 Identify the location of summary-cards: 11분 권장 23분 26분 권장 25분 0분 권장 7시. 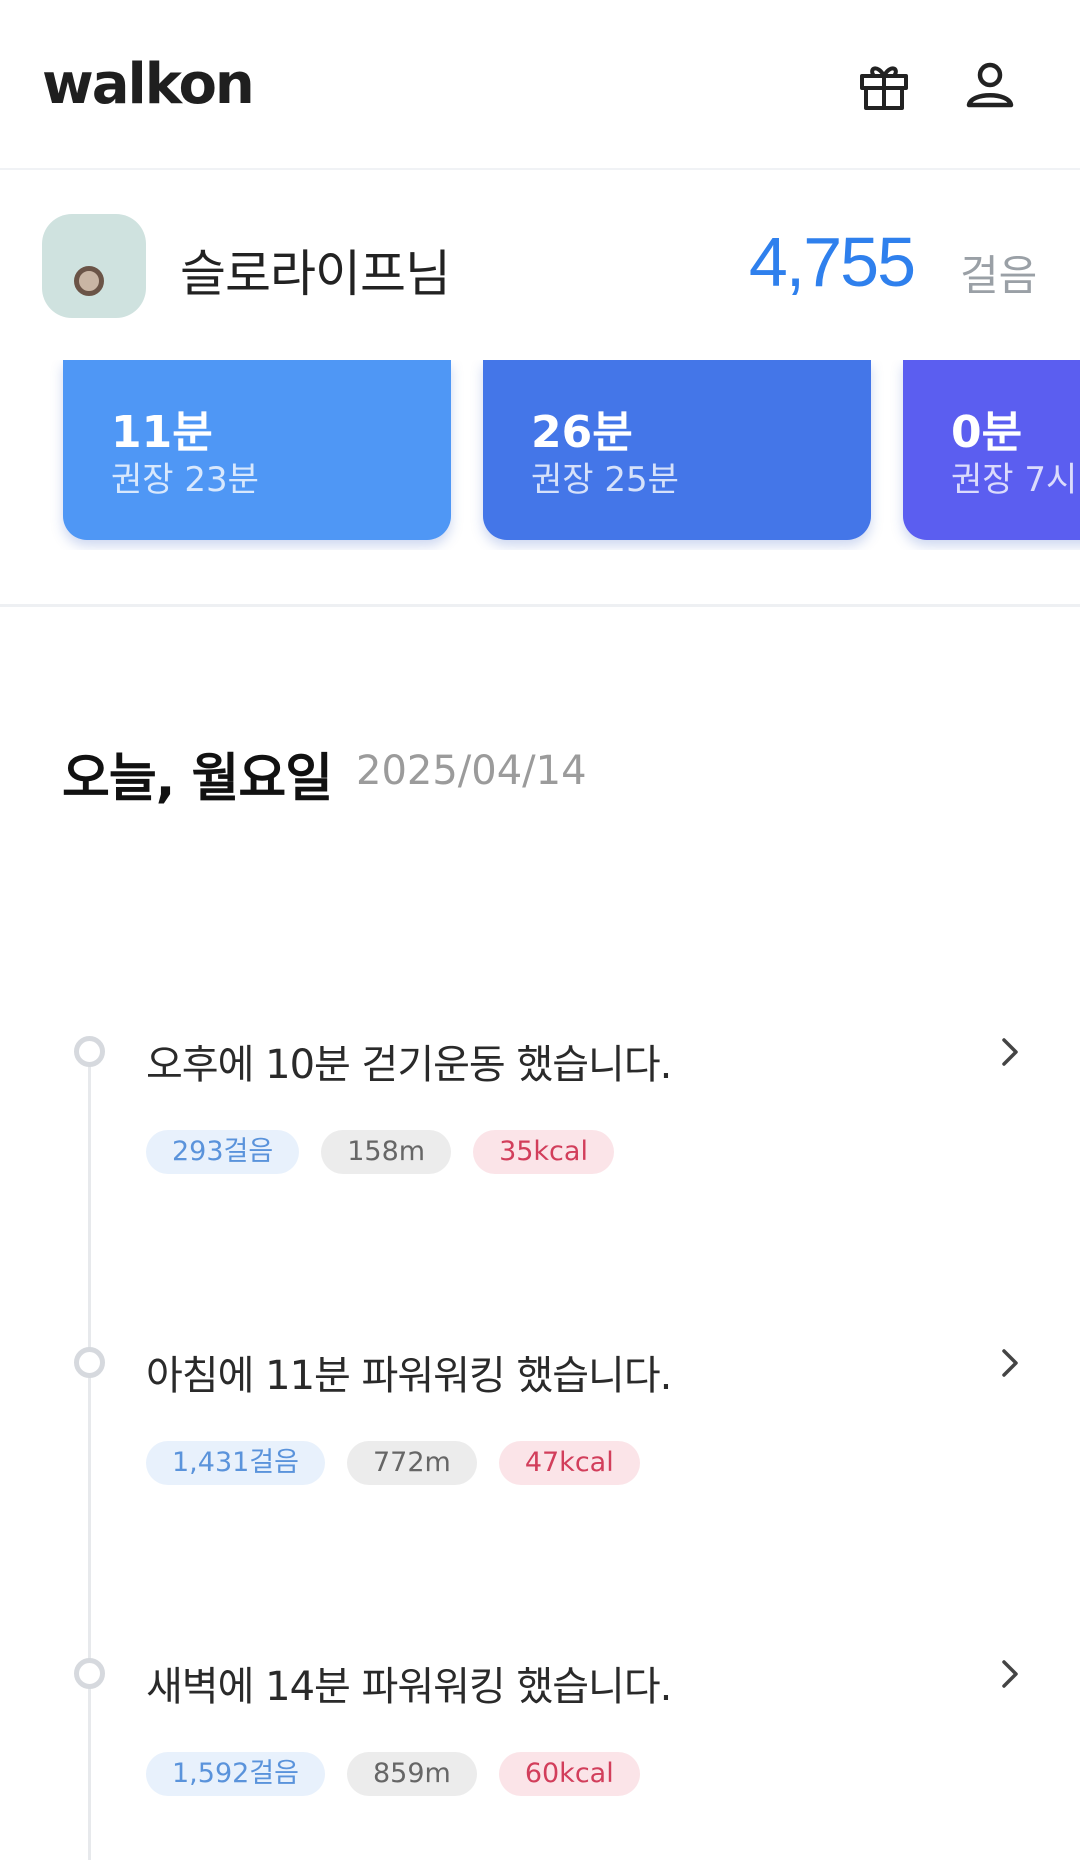
(540, 455).